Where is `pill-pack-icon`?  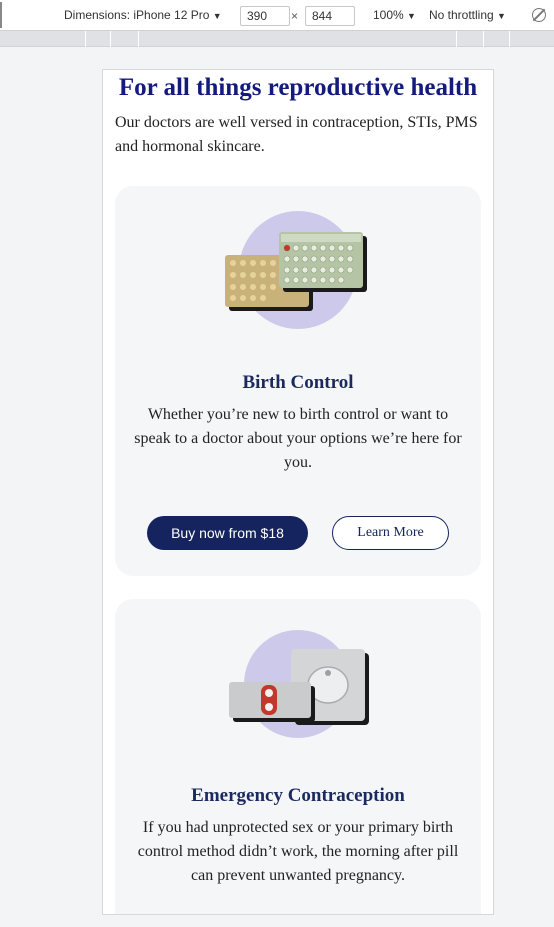 pill-pack-icon is located at coordinates (298, 273).